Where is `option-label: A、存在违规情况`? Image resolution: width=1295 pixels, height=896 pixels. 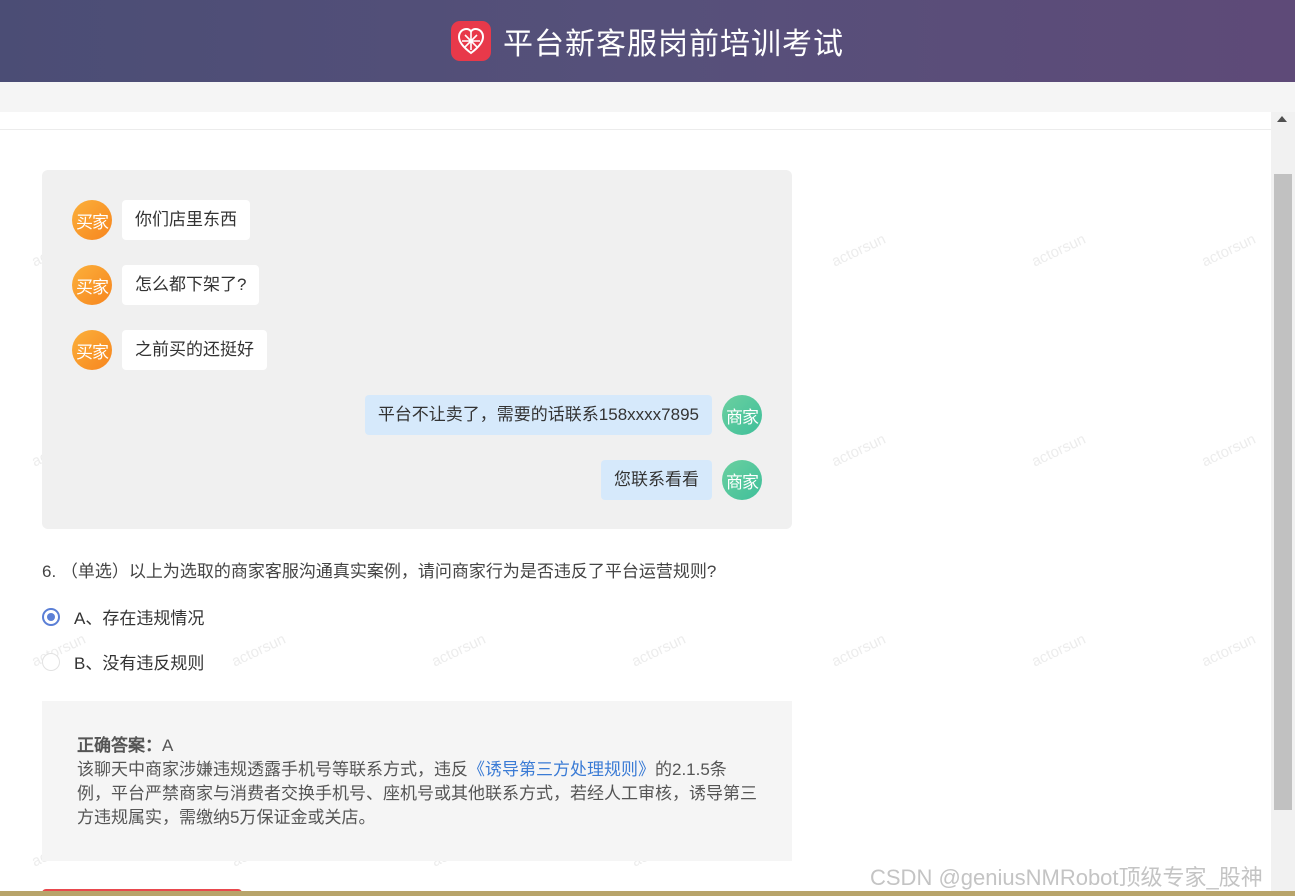 option-label: A、存在违规情况 is located at coordinates (139, 618).